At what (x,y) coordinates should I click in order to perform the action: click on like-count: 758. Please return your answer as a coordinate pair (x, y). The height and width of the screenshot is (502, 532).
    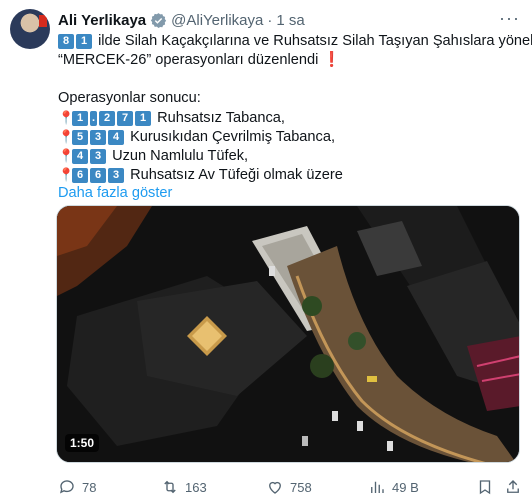
    Looking at the image, I should click on (301, 487).